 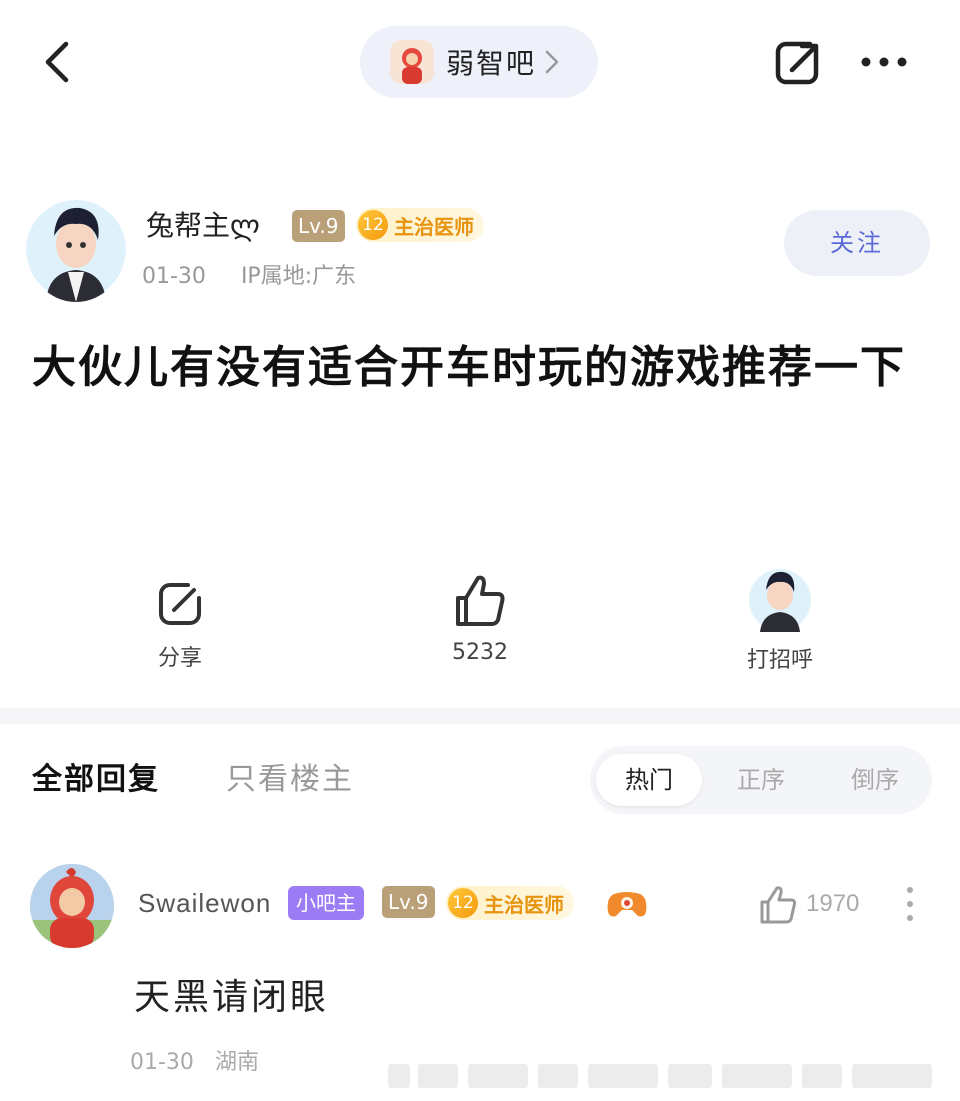 What do you see at coordinates (162, 1062) in the screenshot?
I see `reply-date: 01-30` at bounding box center [162, 1062].